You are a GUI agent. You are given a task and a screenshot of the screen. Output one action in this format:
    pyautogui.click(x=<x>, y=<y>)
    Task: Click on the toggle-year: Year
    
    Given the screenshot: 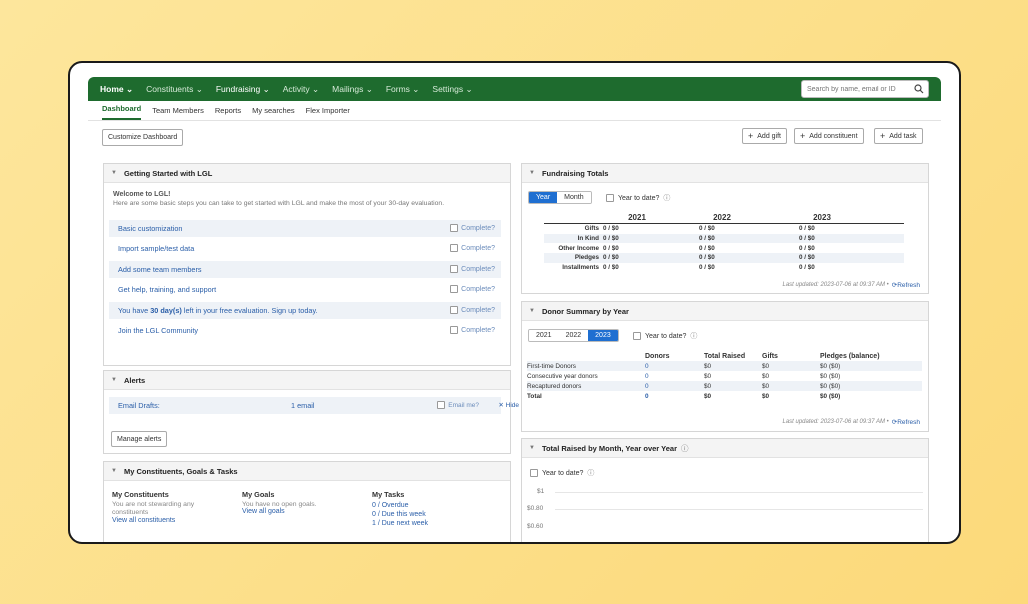 What is the action you would take?
    pyautogui.click(x=543, y=197)
    